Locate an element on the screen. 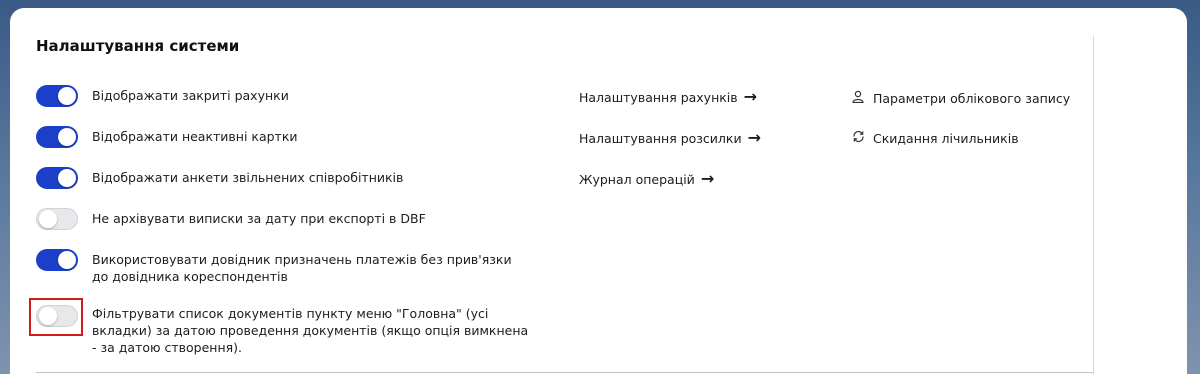 The height and width of the screenshot is (374, 1200). user-icon is located at coordinates (858, 98).